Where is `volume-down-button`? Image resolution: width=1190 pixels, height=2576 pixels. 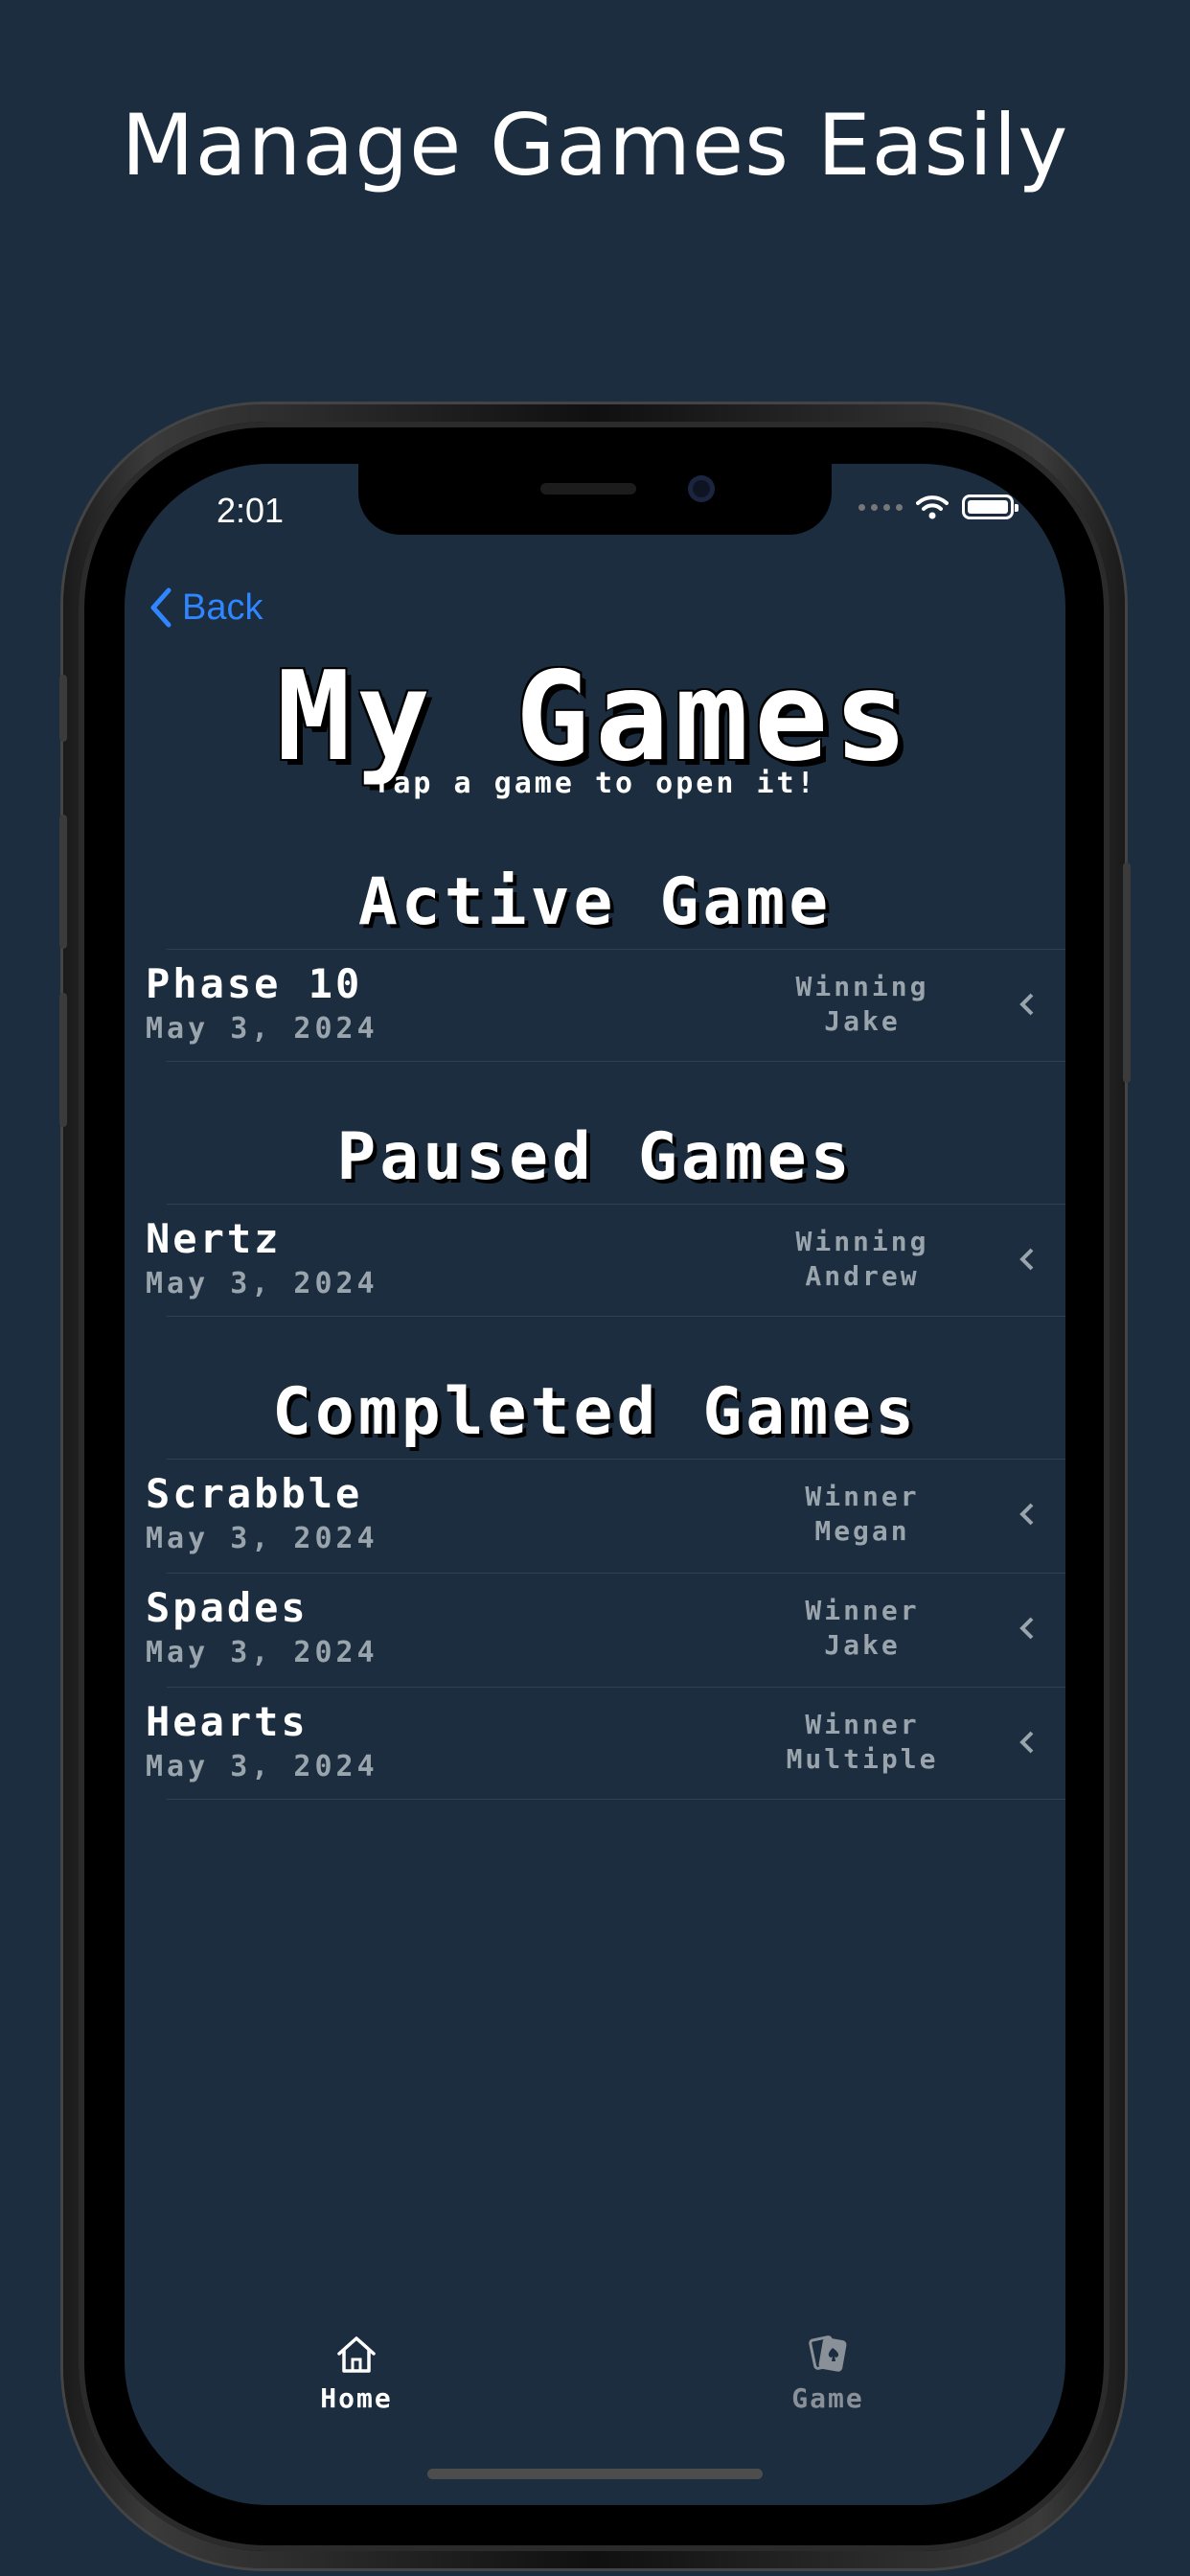 volume-down-button is located at coordinates (63, 1060).